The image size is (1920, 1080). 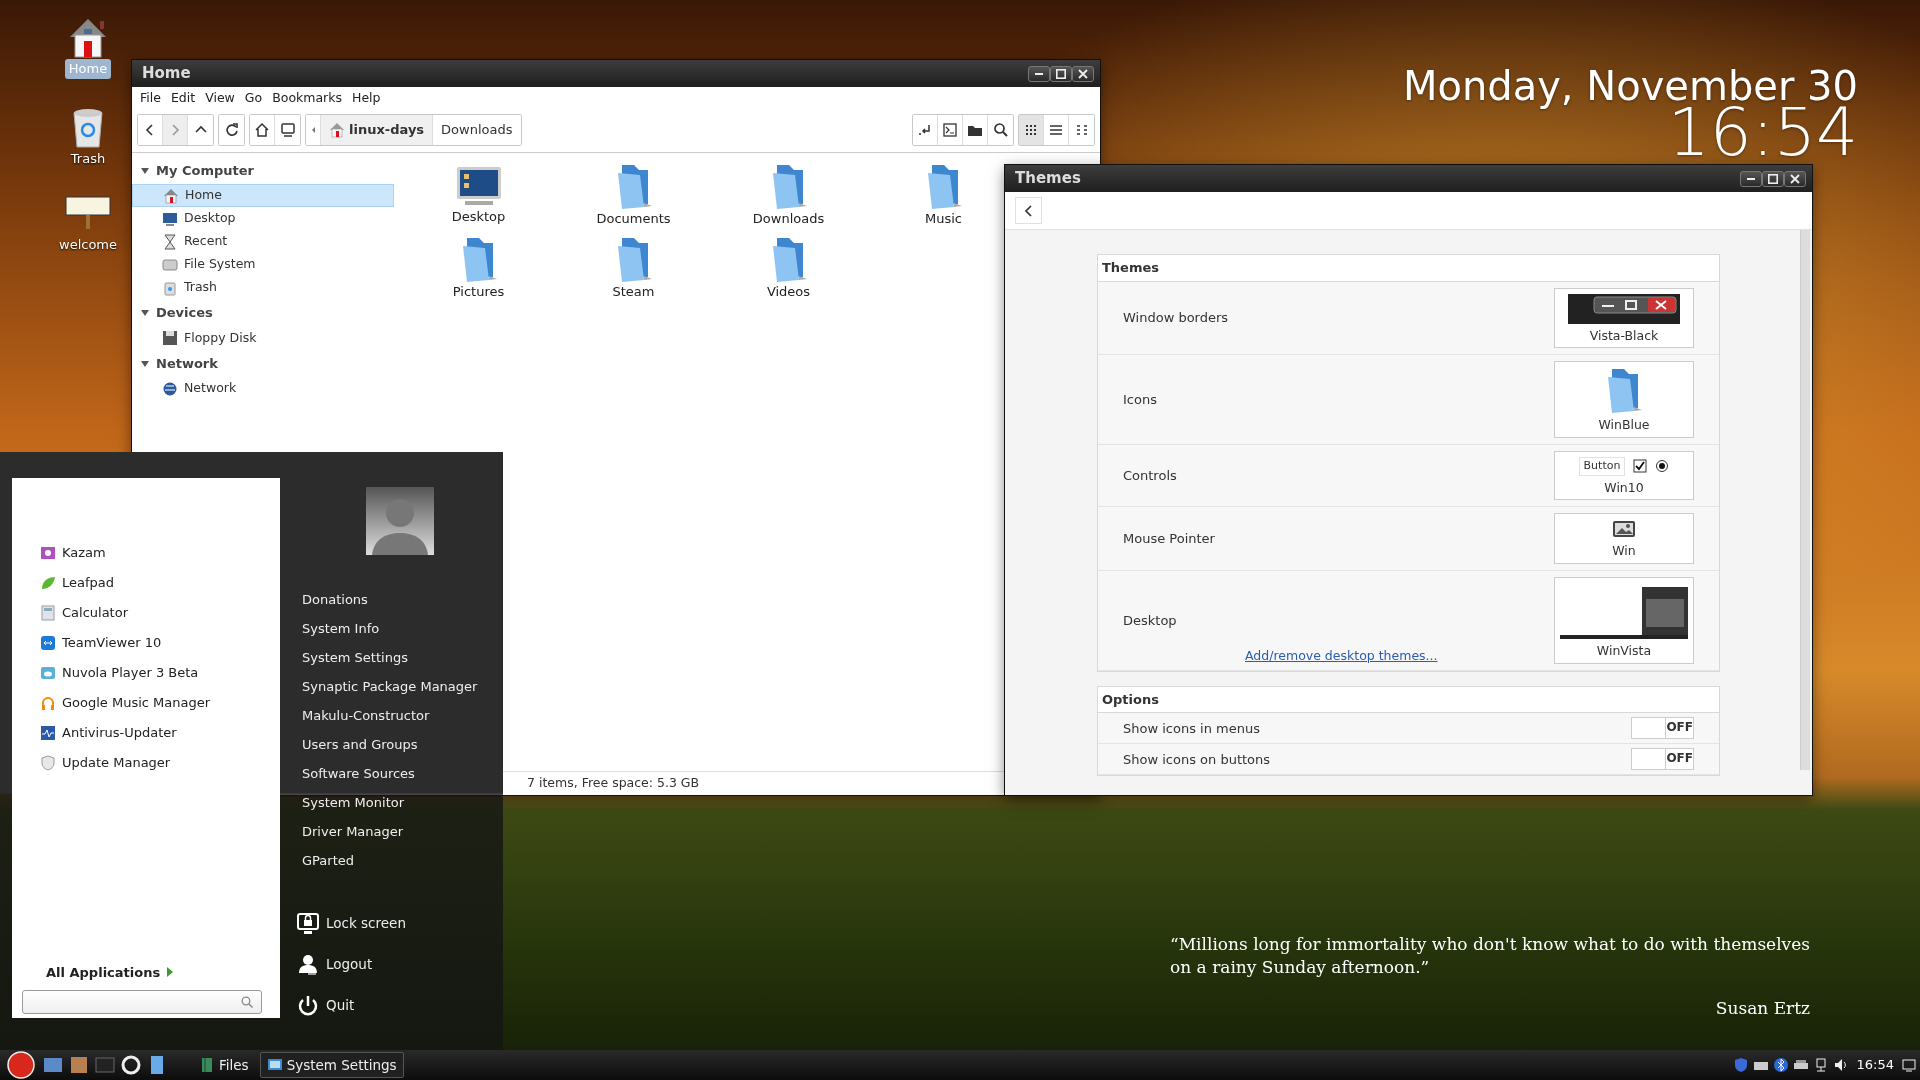 What do you see at coordinates (402, 744) in the screenshot?
I see `menu-item: Users and Groups` at bounding box center [402, 744].